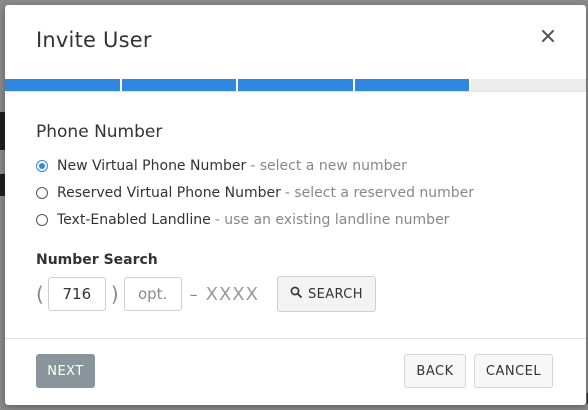 The image size is (588, 410). What do you see at coordinates (134, 220) in the screenshot?
I see `option-label: Text-Enabled Landline` at bounding box center [134, 220].